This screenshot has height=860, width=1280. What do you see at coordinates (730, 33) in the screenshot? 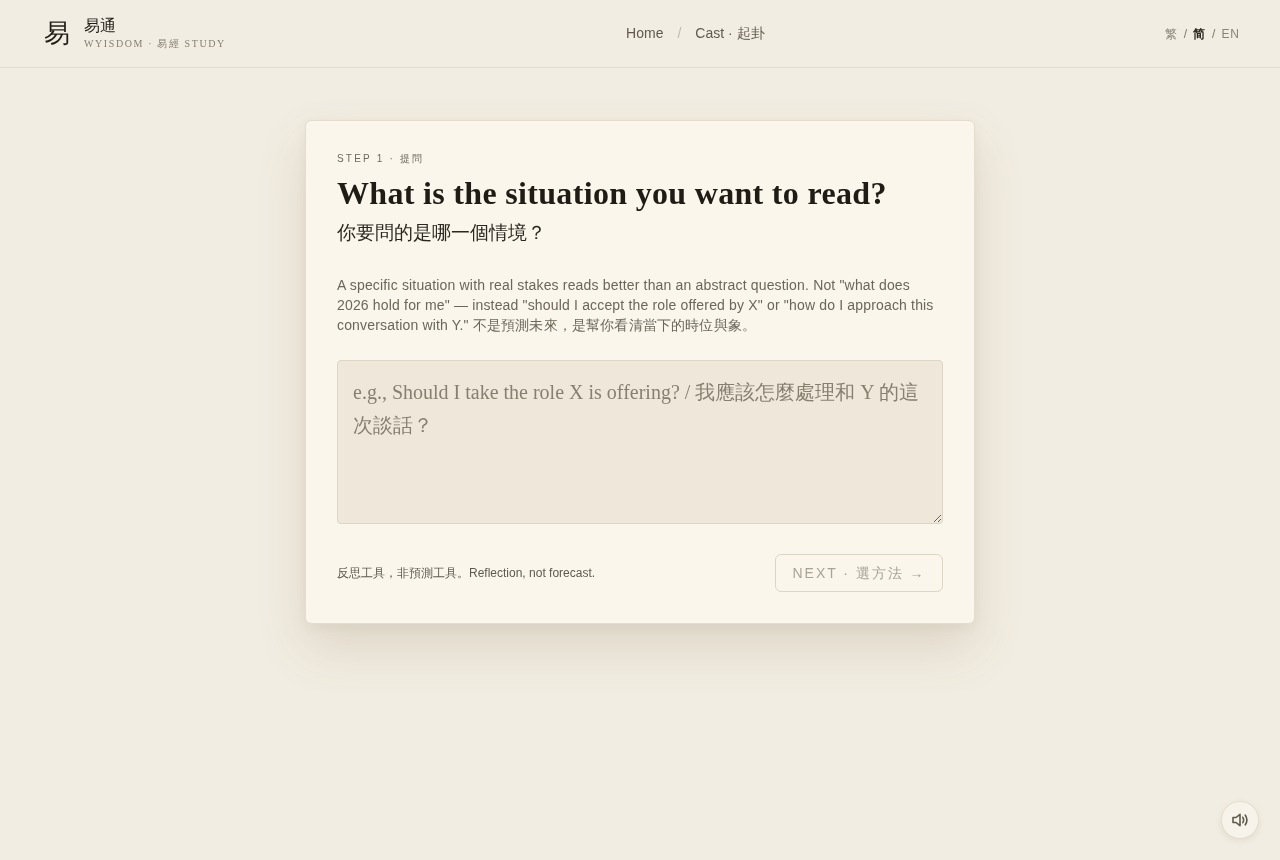
I see `breadcrumb-link: Cast · 起卦` at bounding box center [730, 33].